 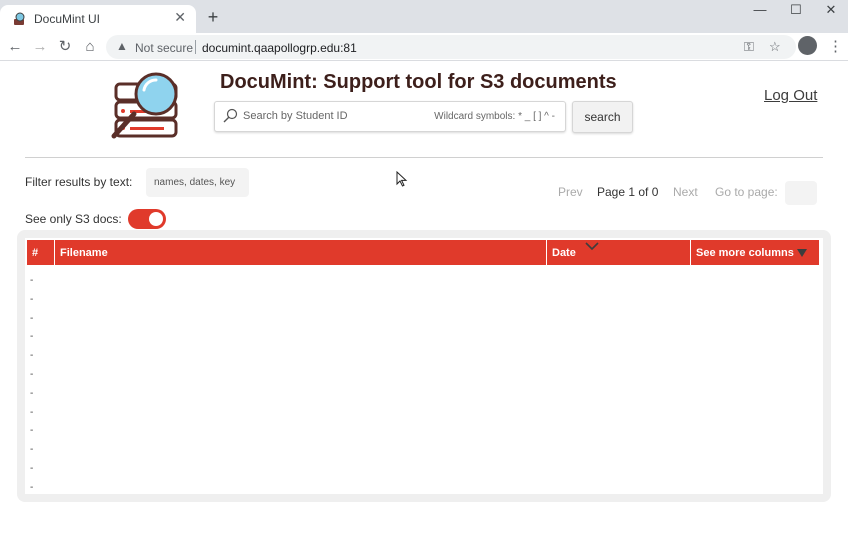 What do you see at coordinates (835, 46) in the screenshot?
I see `browser-menu-icon: ⋮` at bounding box center [835, 46].